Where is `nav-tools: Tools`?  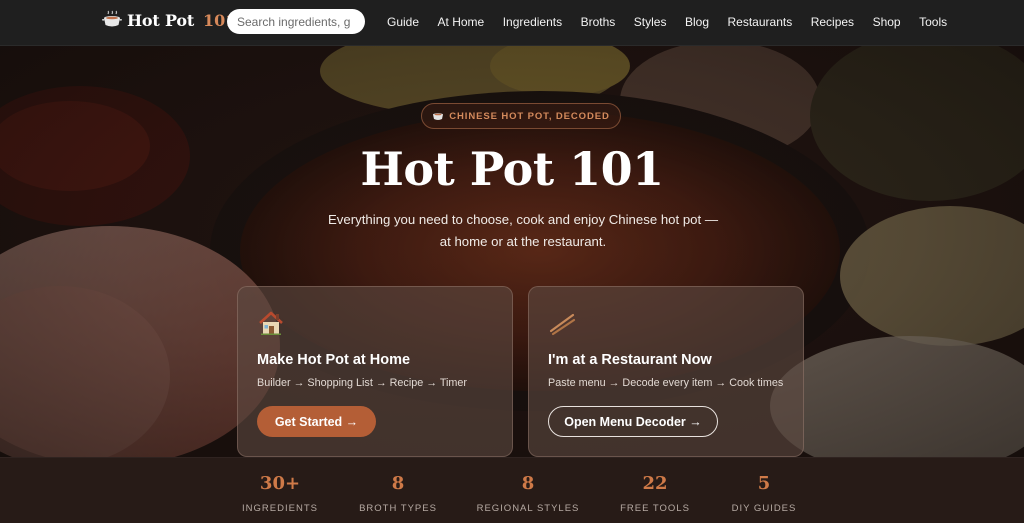
nav-tools: Tools is located at coordinates (933, 22).